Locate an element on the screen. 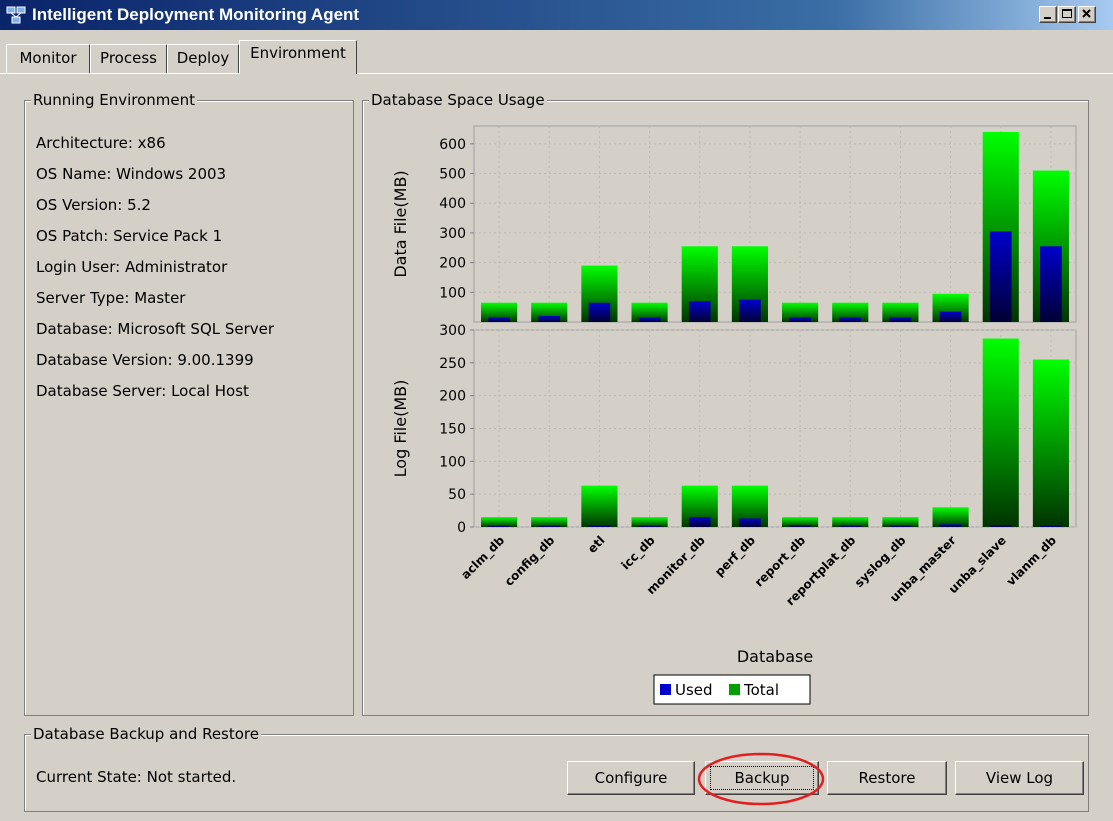 The width and height of the screenshot is (1113, 821). env-server-type: Server Type: Master is located at coordinates (111, 298).